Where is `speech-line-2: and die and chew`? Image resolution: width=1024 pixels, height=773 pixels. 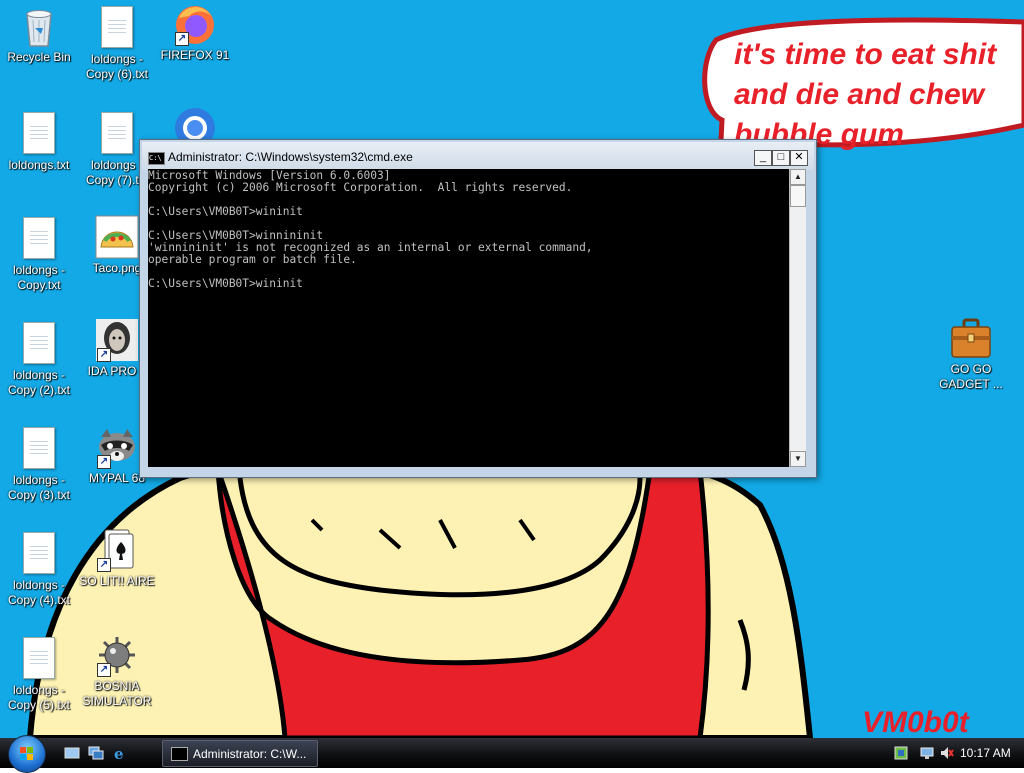
speech-line-2: and die and chew is located at coordinates (860, 94).